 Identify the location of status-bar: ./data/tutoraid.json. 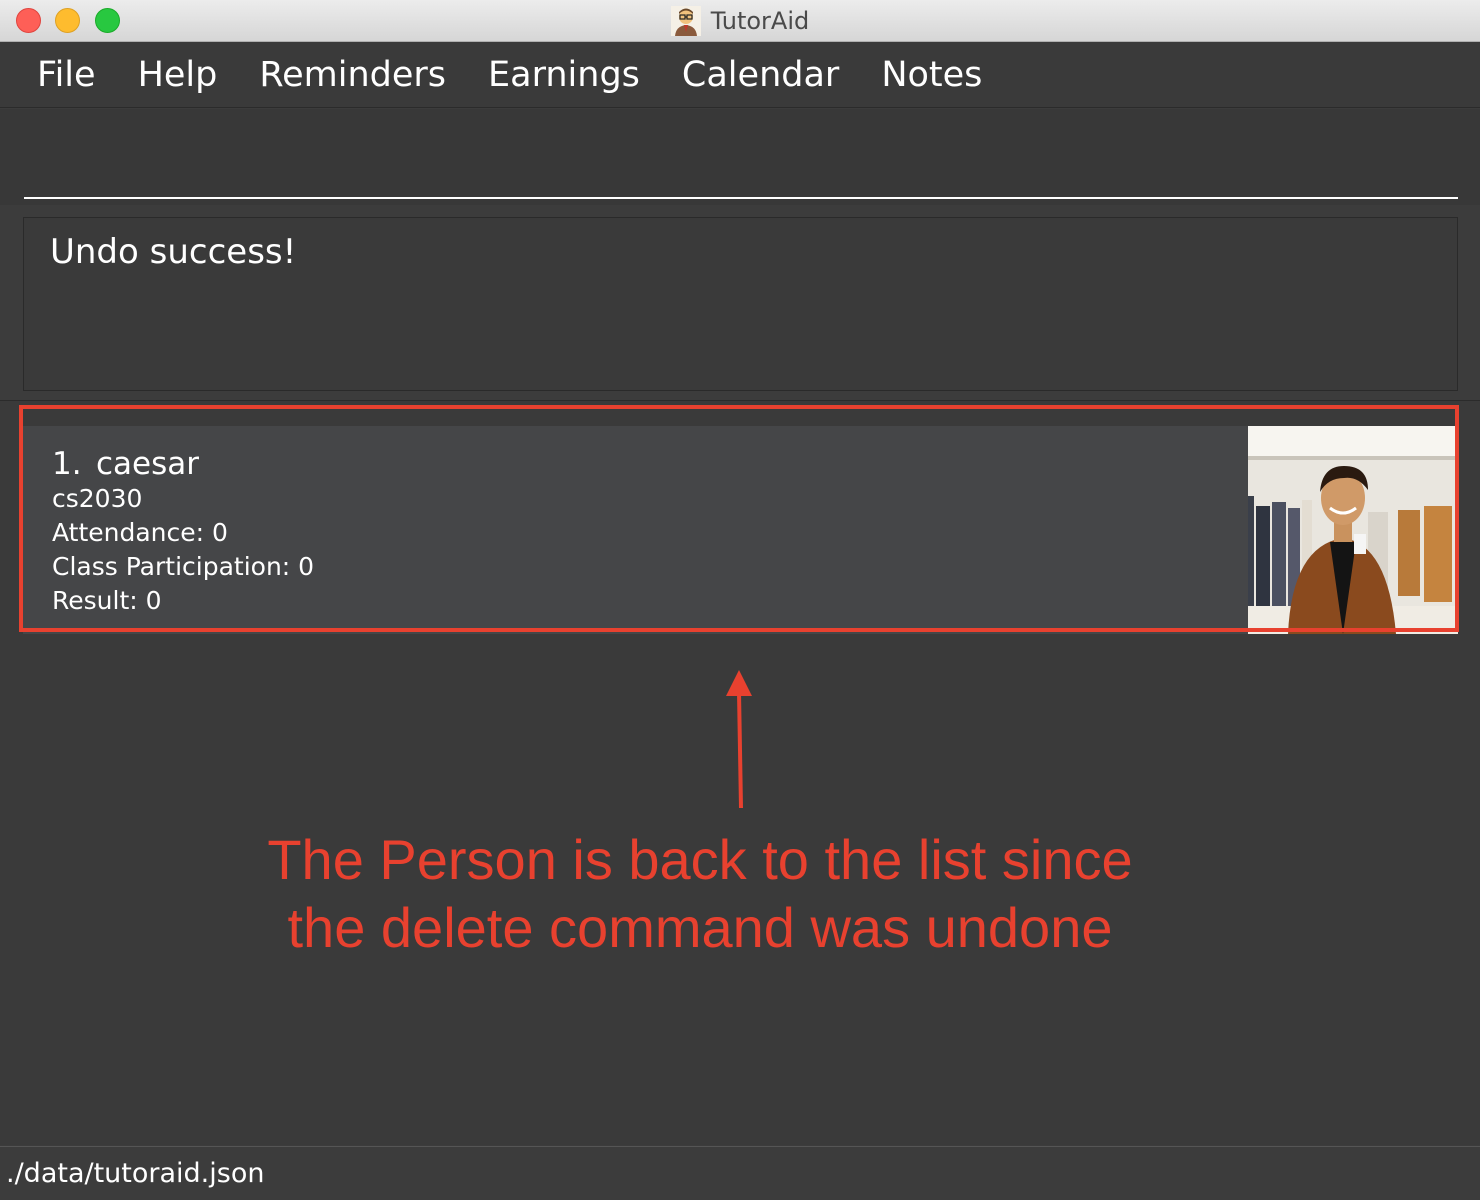
(740, 1173).